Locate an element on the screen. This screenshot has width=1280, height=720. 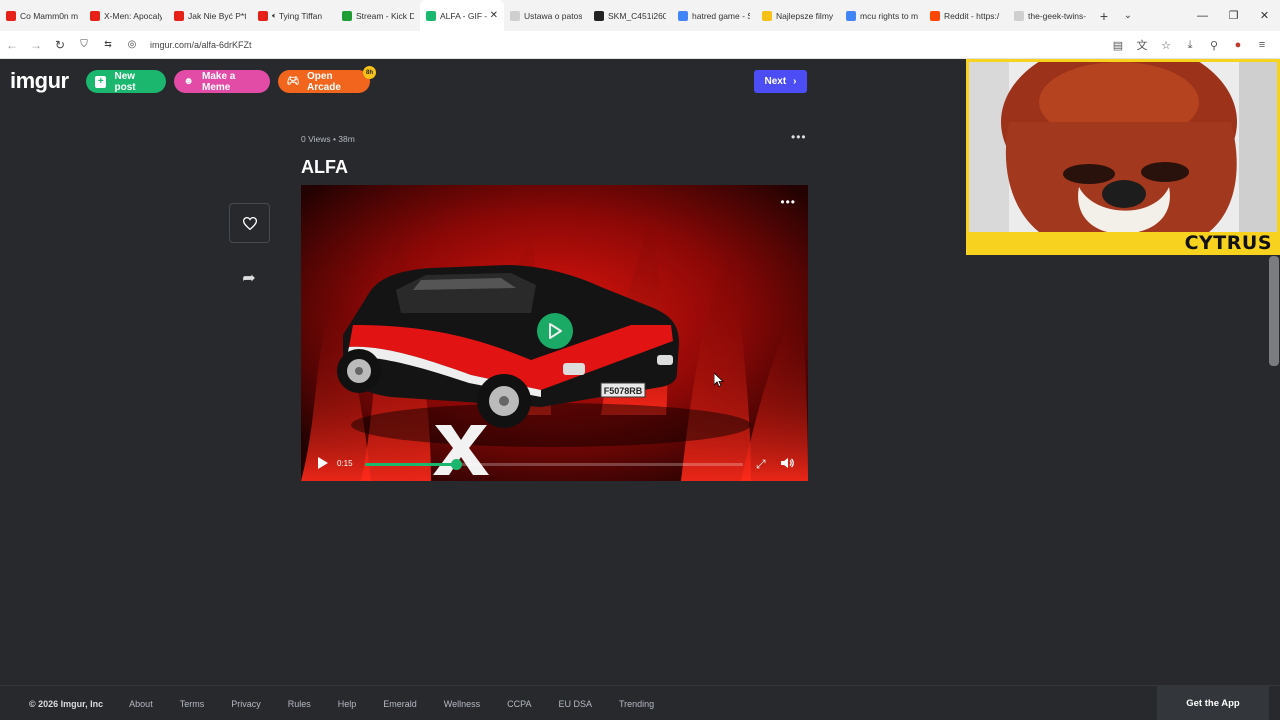
favorite-button is located at coordinates (249, 223).